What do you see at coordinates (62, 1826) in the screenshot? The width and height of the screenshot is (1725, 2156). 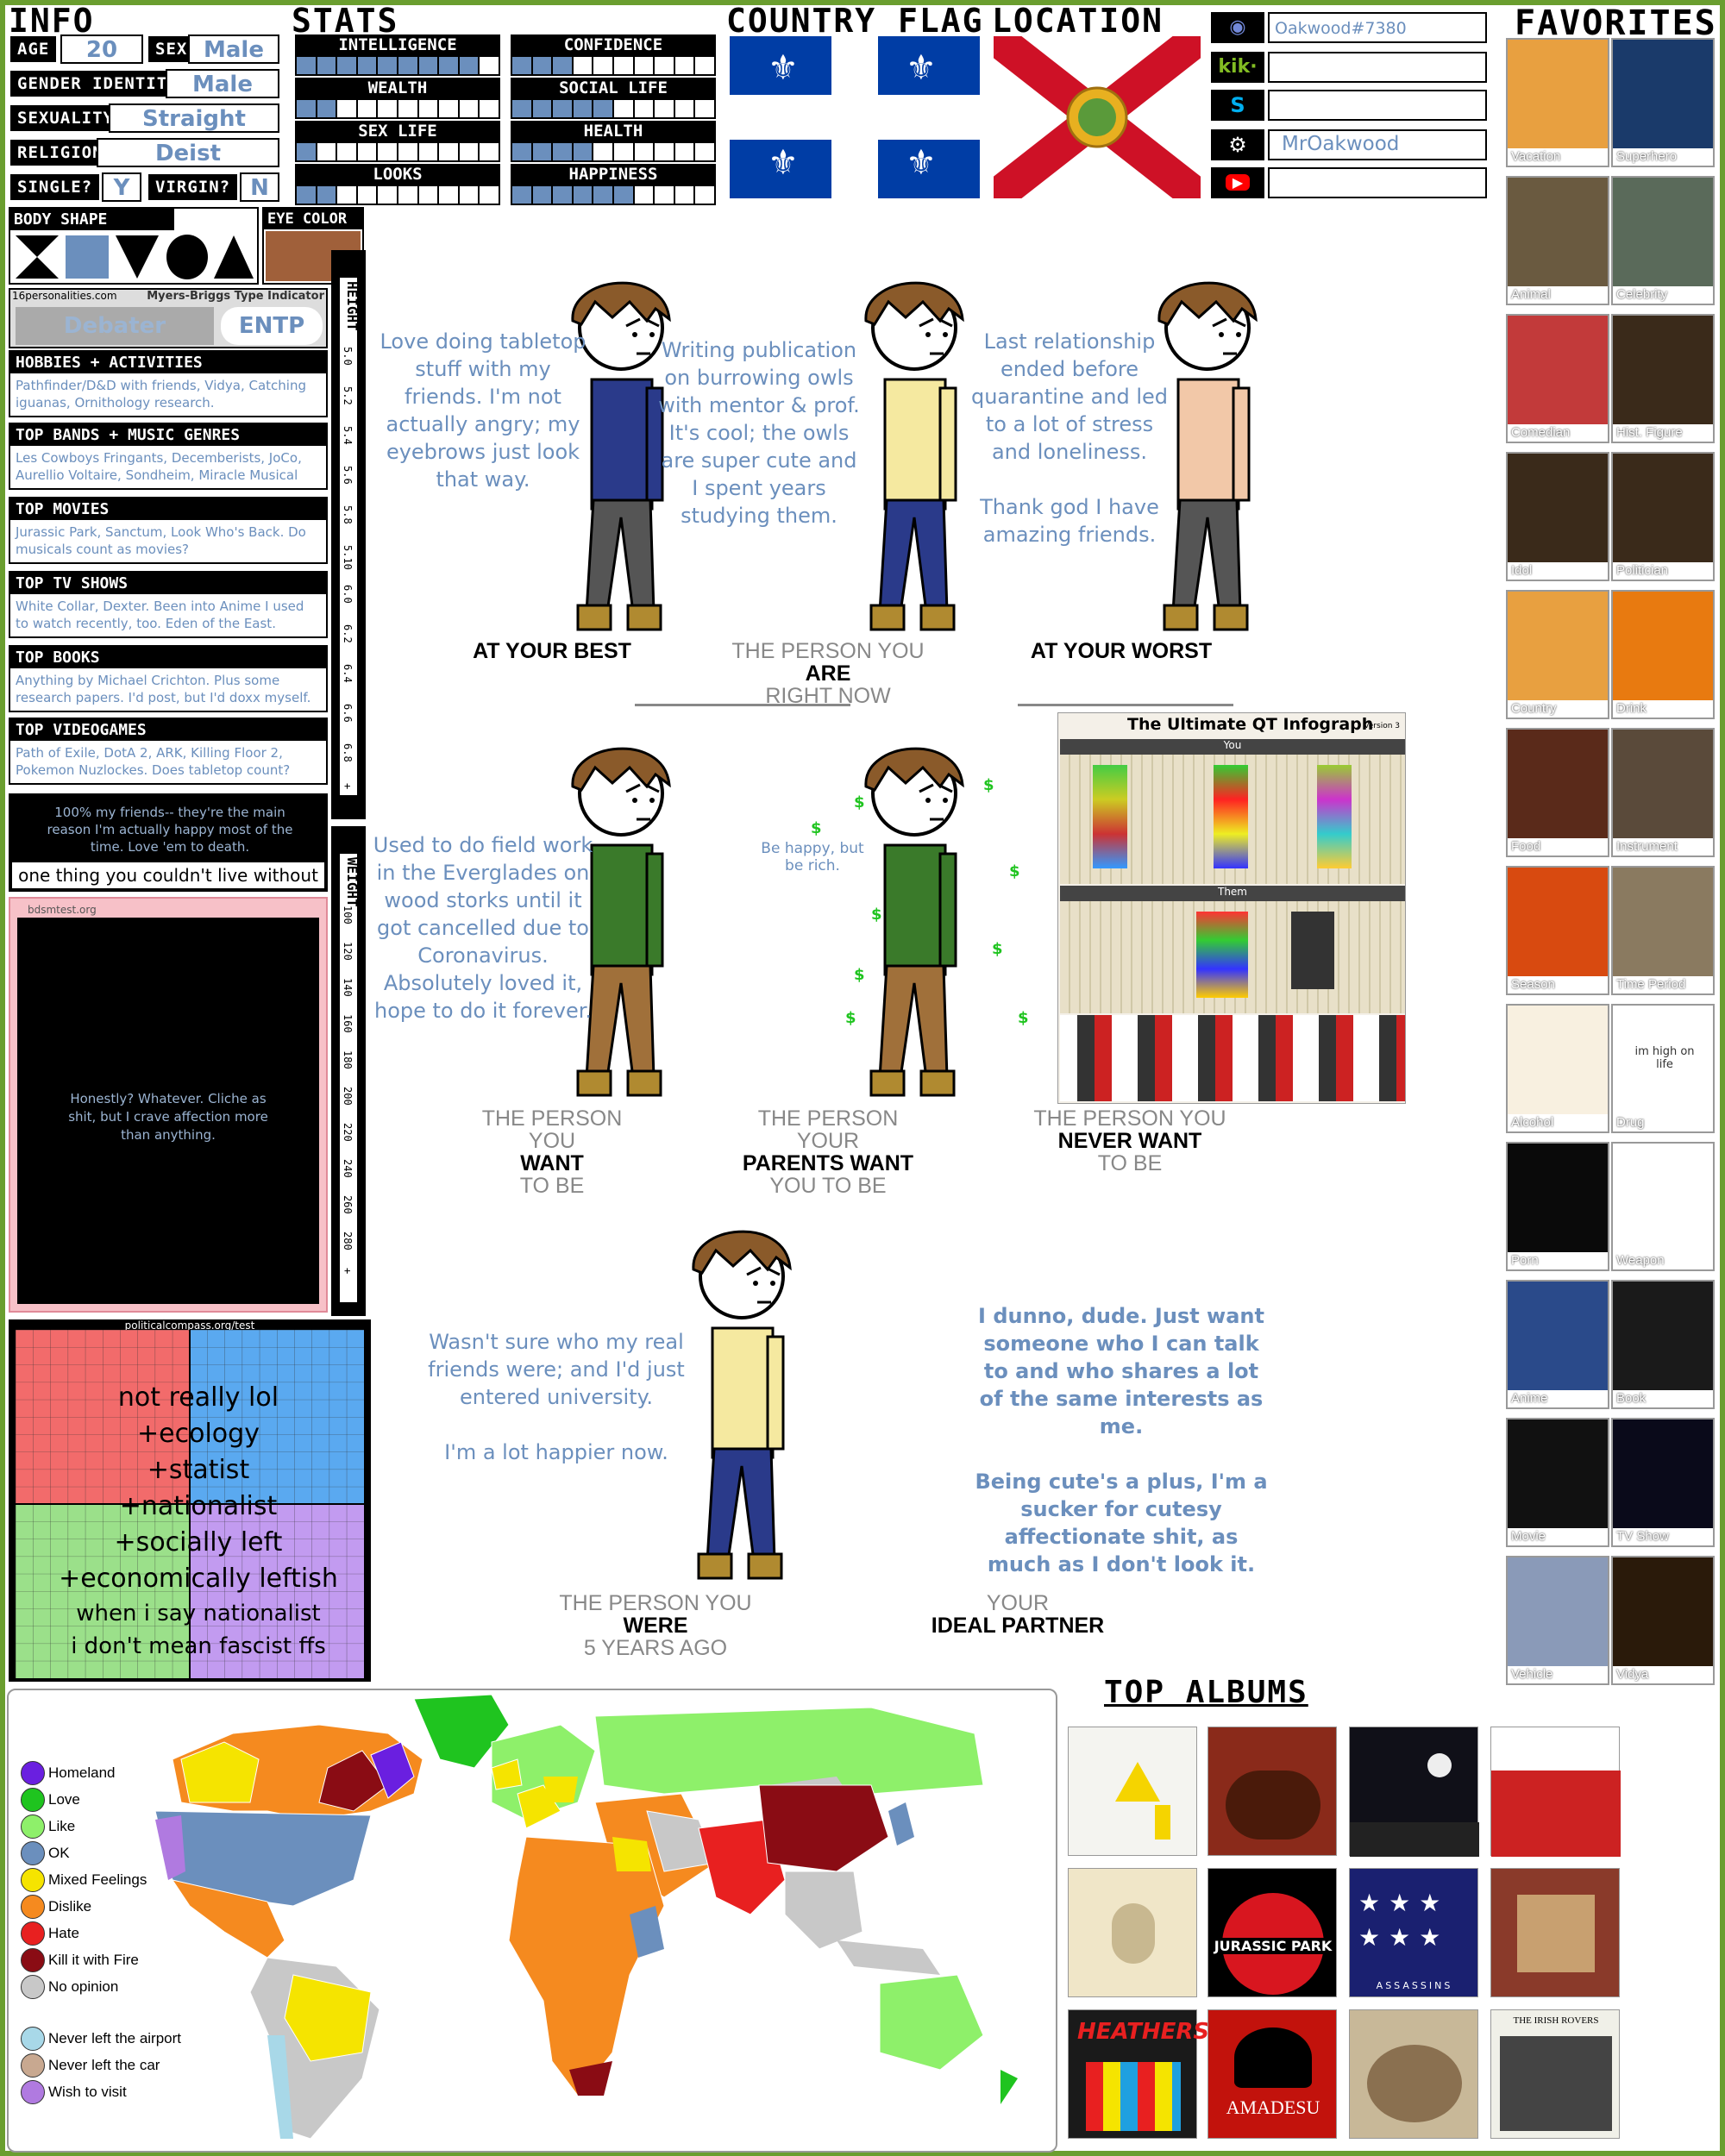 I see `legend-label: Like` at bounding box center [62, 1826].